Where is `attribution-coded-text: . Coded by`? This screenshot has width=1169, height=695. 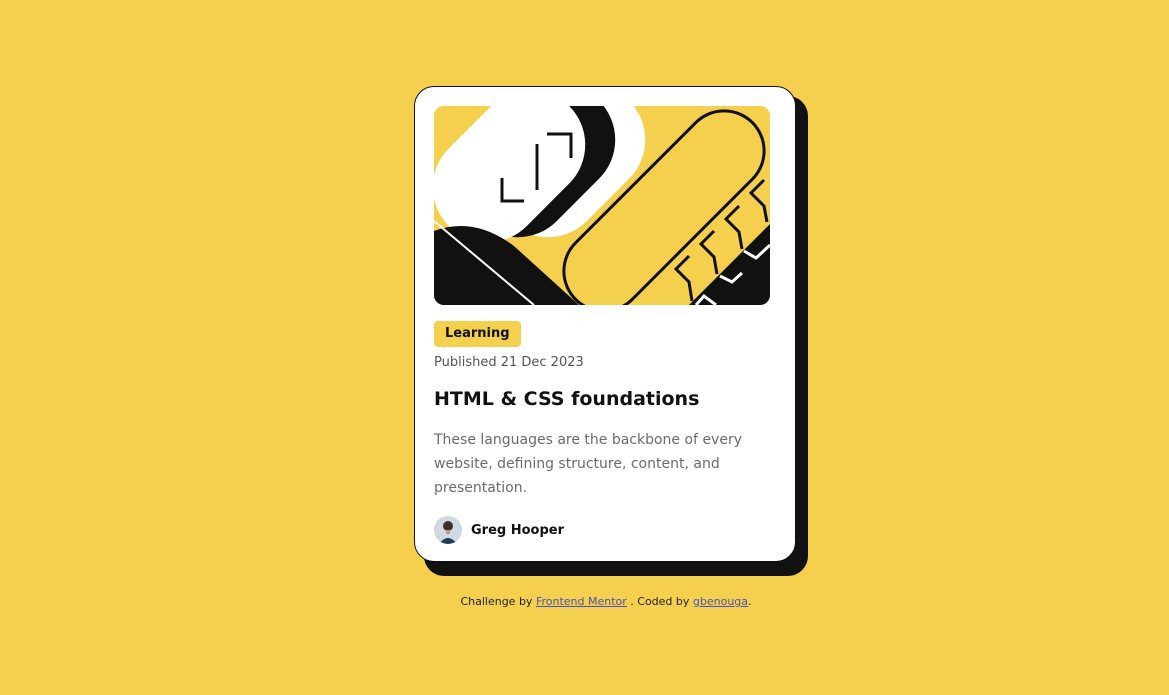
attribution-coded-text: . Coded by is located at coordinates (660, 601).